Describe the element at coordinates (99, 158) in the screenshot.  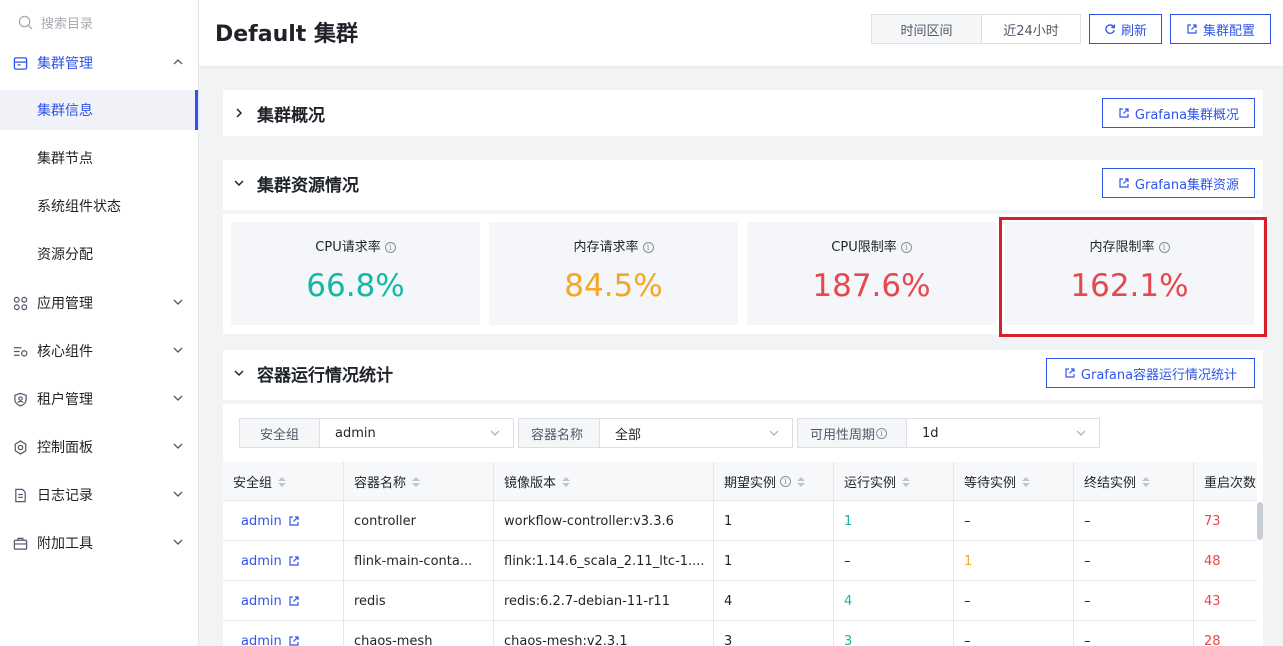
I see `sidebar-item-cluster-nodes: 集群节点` at that location.